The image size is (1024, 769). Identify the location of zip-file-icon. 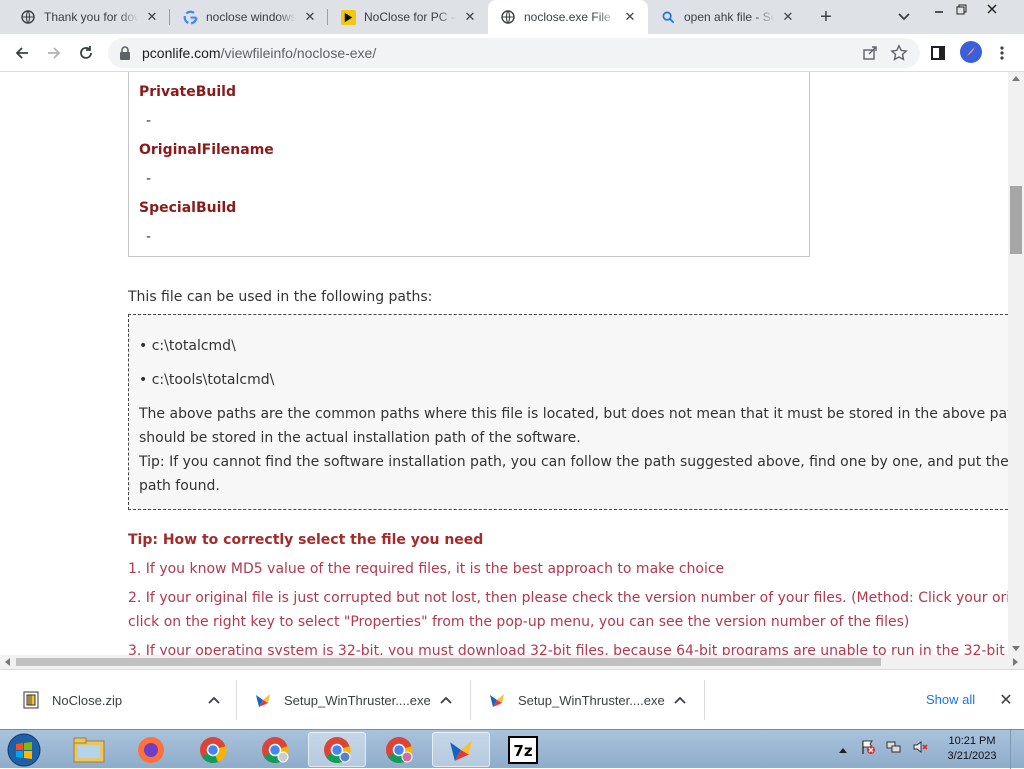
(31, 700).